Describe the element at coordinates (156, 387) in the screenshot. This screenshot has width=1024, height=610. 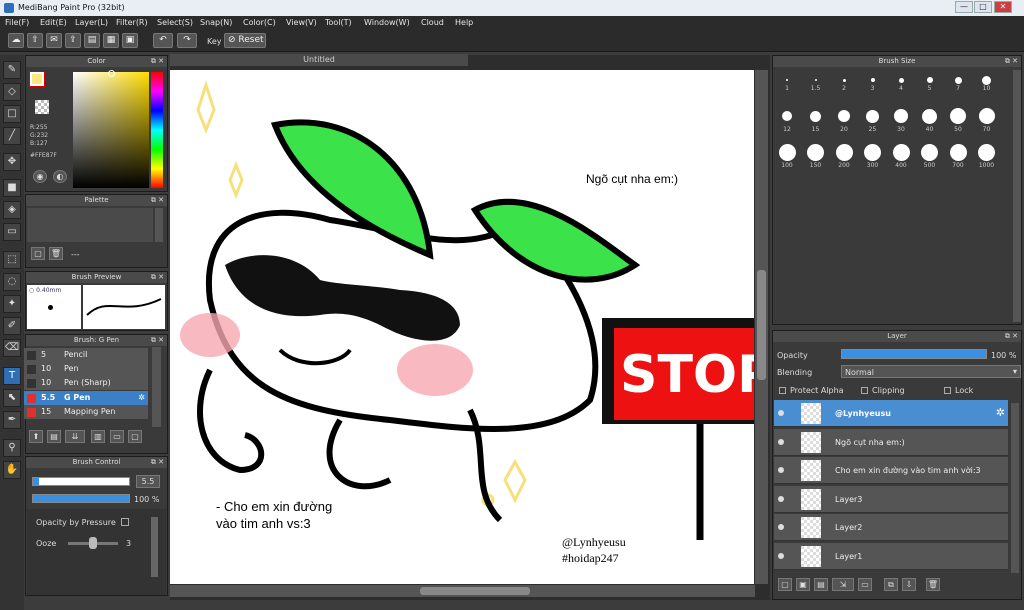
I see `brush-list-scrollbar` at that location.